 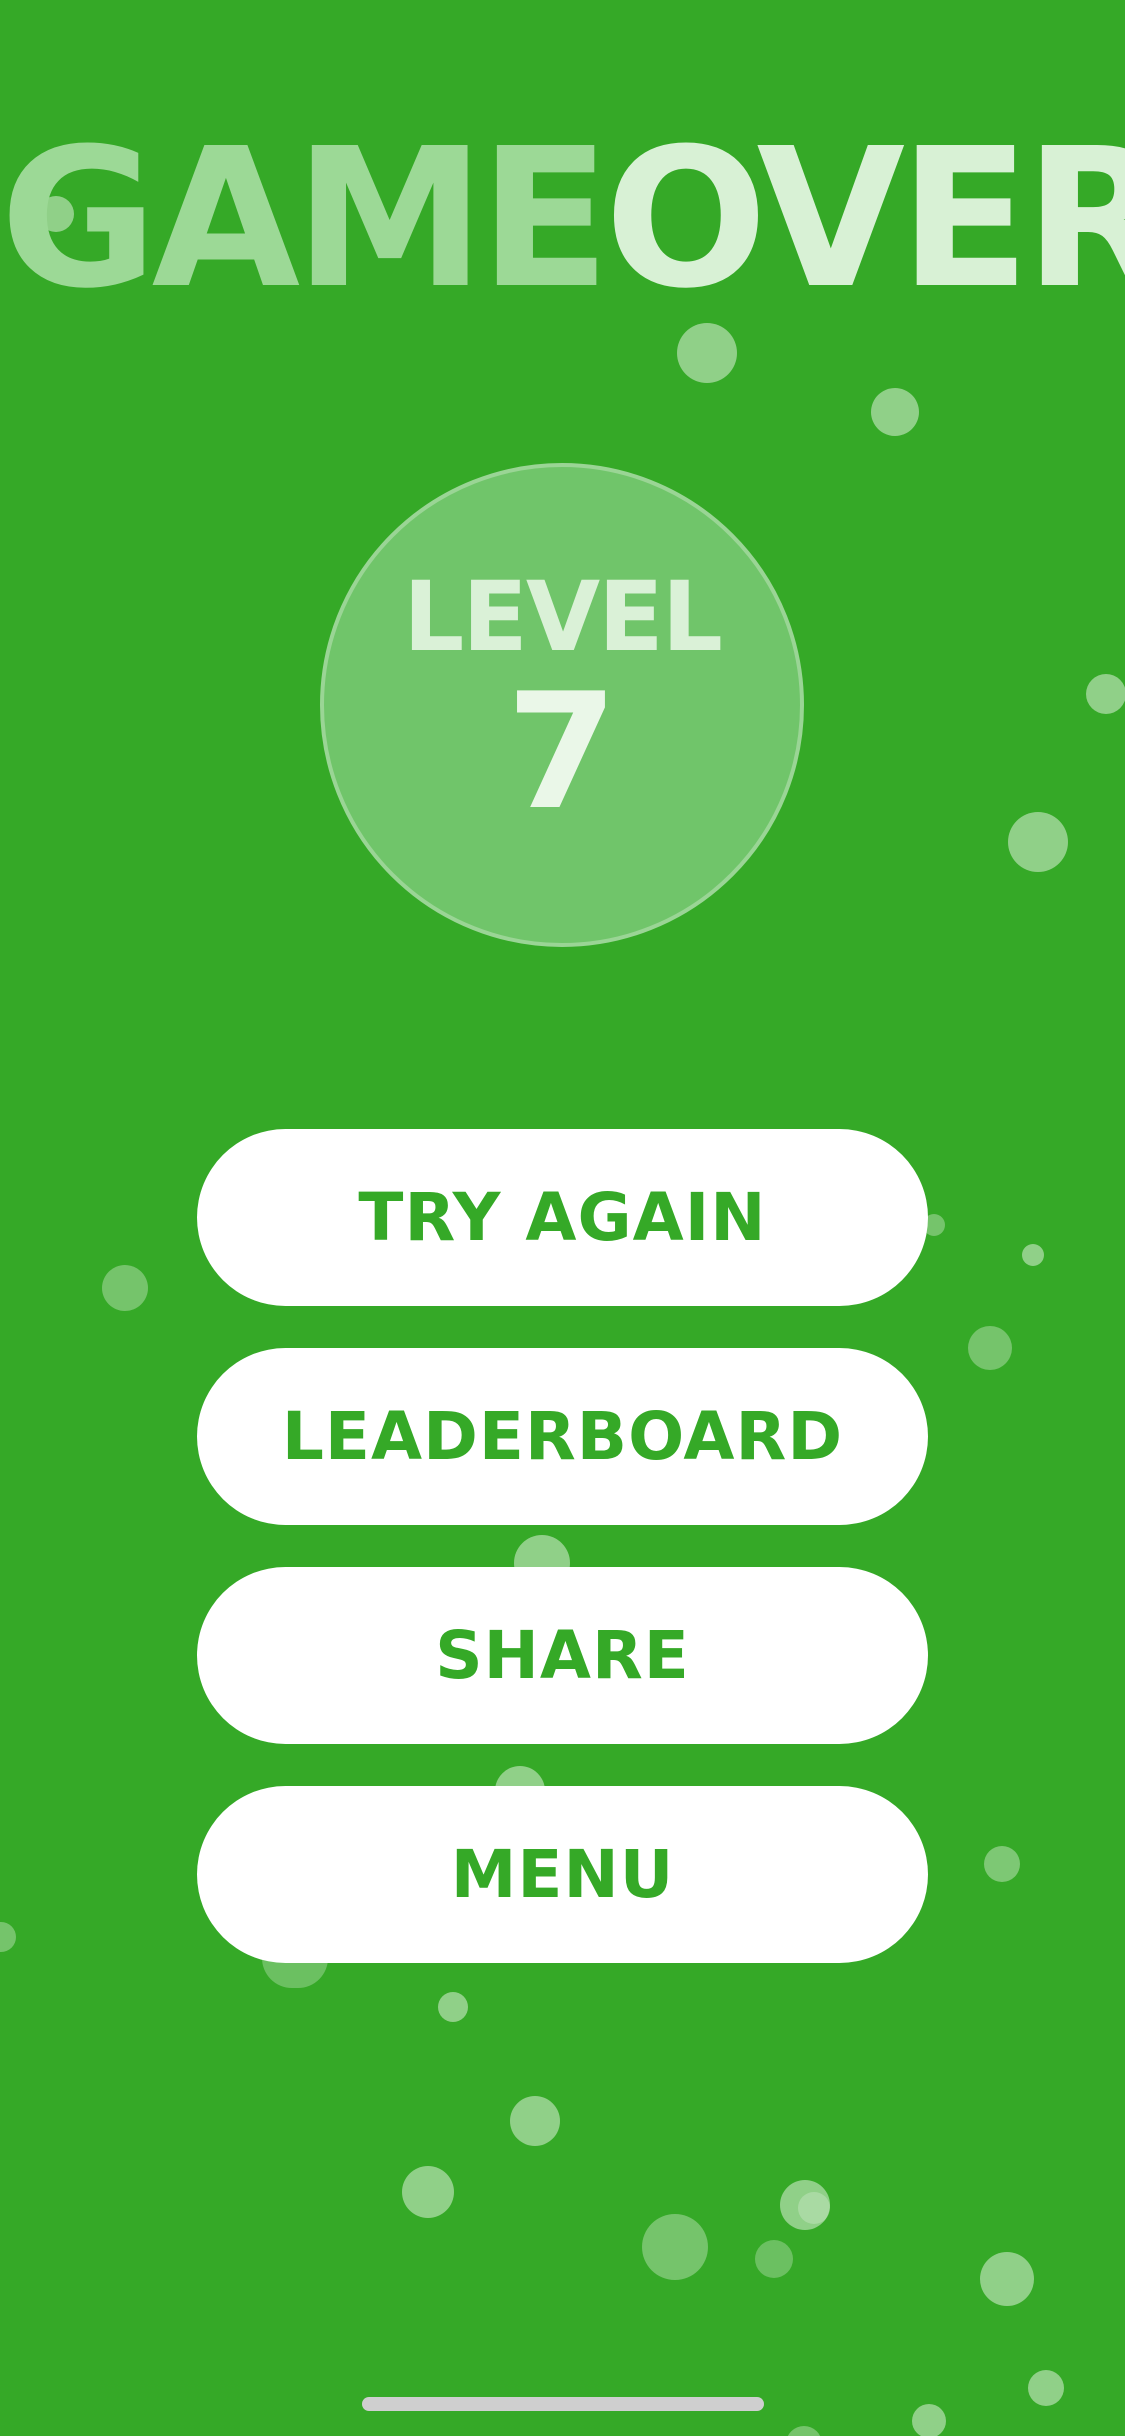 What do you see at coordinates (563, 617) in the screenshot?
I see `level-label: LEVEL` at bounding box center [563, 617].